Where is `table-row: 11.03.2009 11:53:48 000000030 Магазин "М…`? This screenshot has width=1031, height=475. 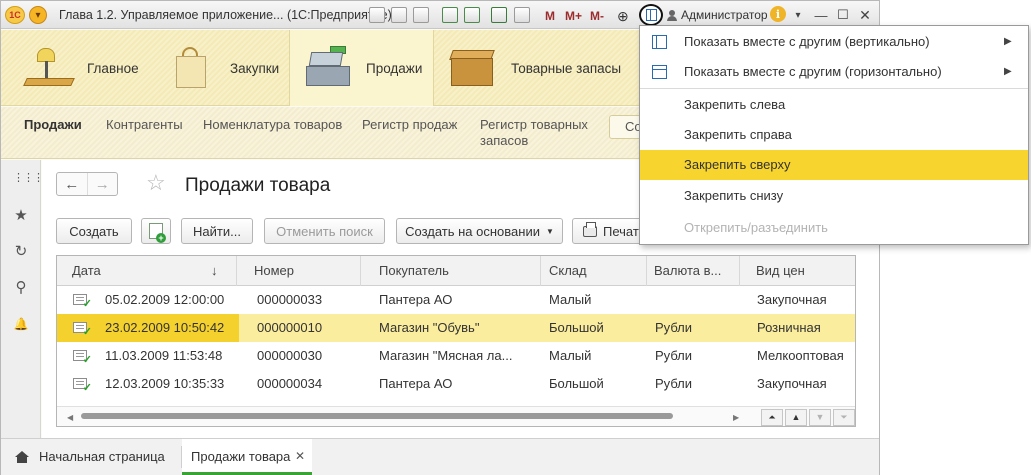
table-row: 11.03.2009 11:53:48 000000030 Магазин "М… is located at coordinates (456, 356).